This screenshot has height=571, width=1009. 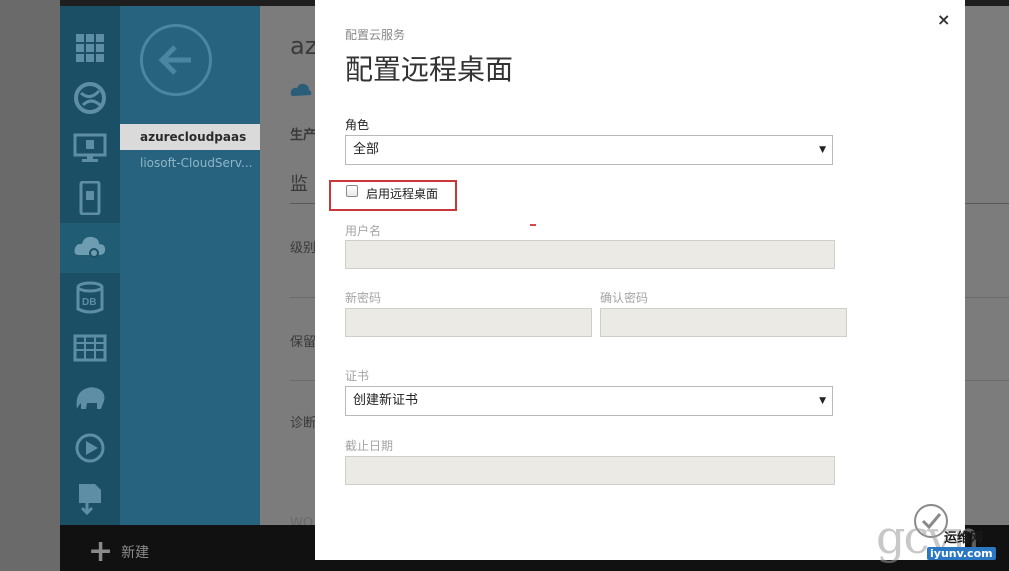 What do you see at coordinates (101, 551) in the screenshot?
I see `plus-icon: +` at bounding box center [101, 551].